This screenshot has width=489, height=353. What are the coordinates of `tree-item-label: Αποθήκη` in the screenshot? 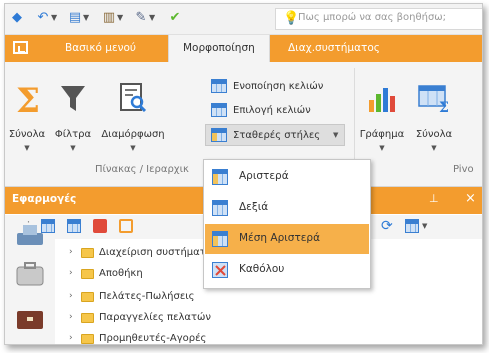 It's located at (121, 273).